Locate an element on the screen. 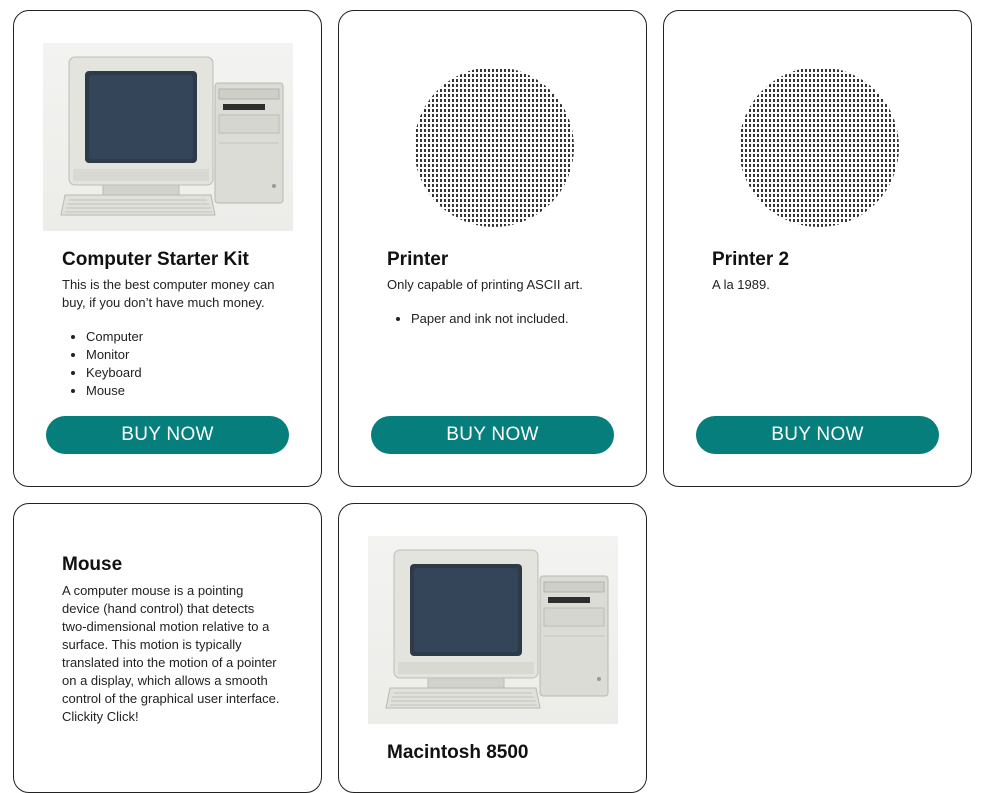 Image resolution: width=995 pixels, height=793 pixels. product-title: Computer Starter Kit is located at coordinates (155, 259).